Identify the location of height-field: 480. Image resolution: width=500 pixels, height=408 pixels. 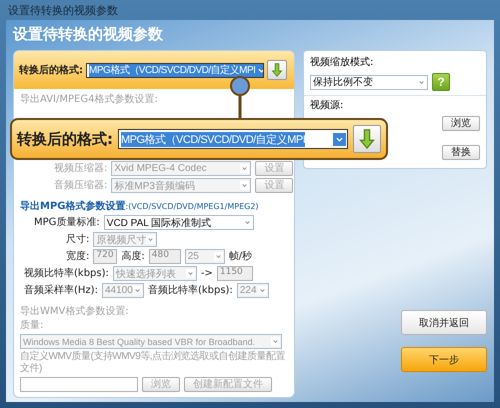
(164, 256).